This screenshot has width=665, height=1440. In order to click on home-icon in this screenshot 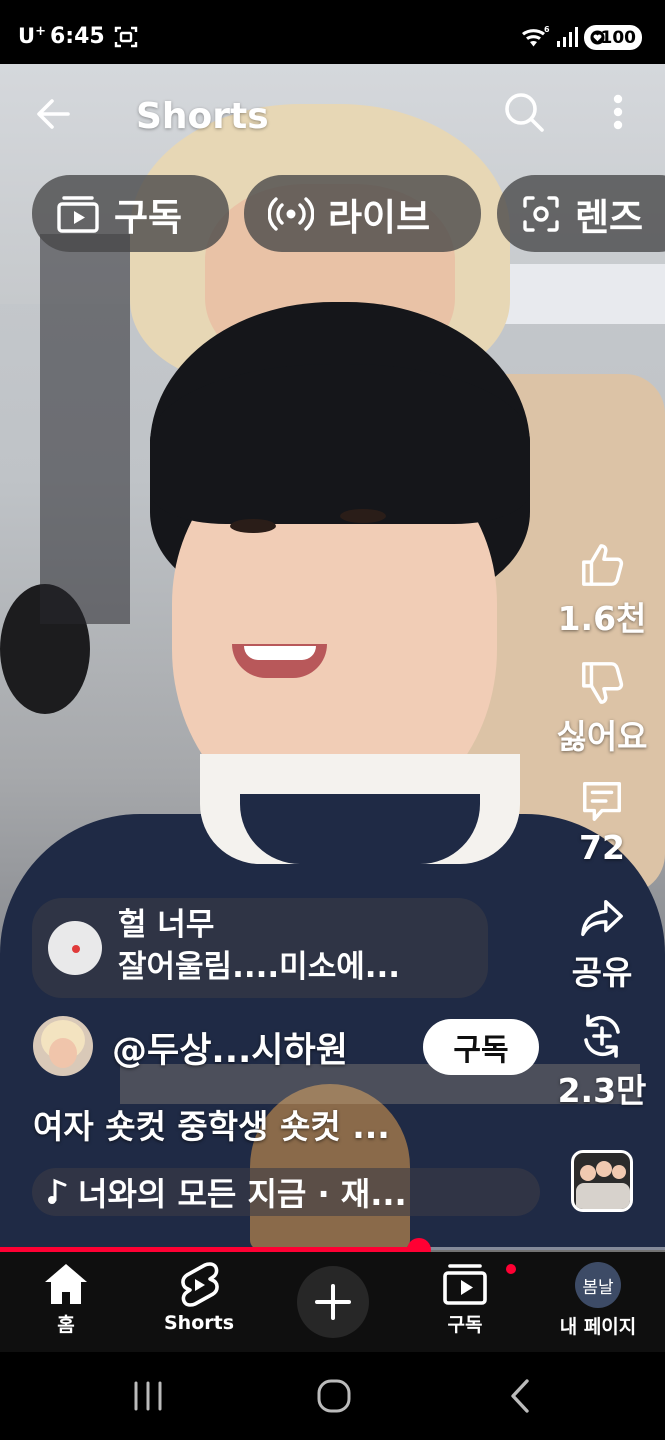, I will do `click(66, 1284)`.